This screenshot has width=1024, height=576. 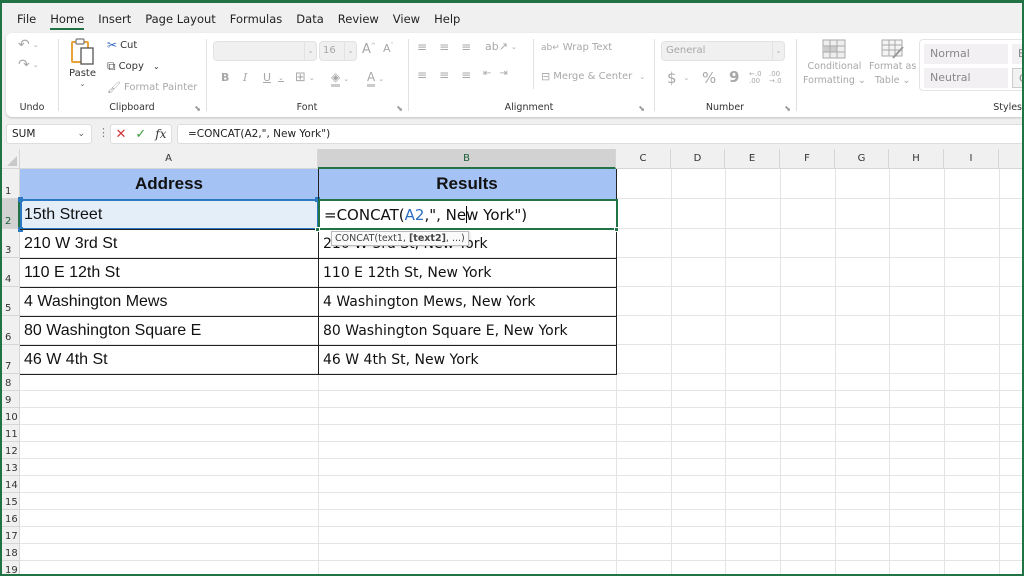 I want to click on underline-button: U ⌄, so click(x=273, y=77).